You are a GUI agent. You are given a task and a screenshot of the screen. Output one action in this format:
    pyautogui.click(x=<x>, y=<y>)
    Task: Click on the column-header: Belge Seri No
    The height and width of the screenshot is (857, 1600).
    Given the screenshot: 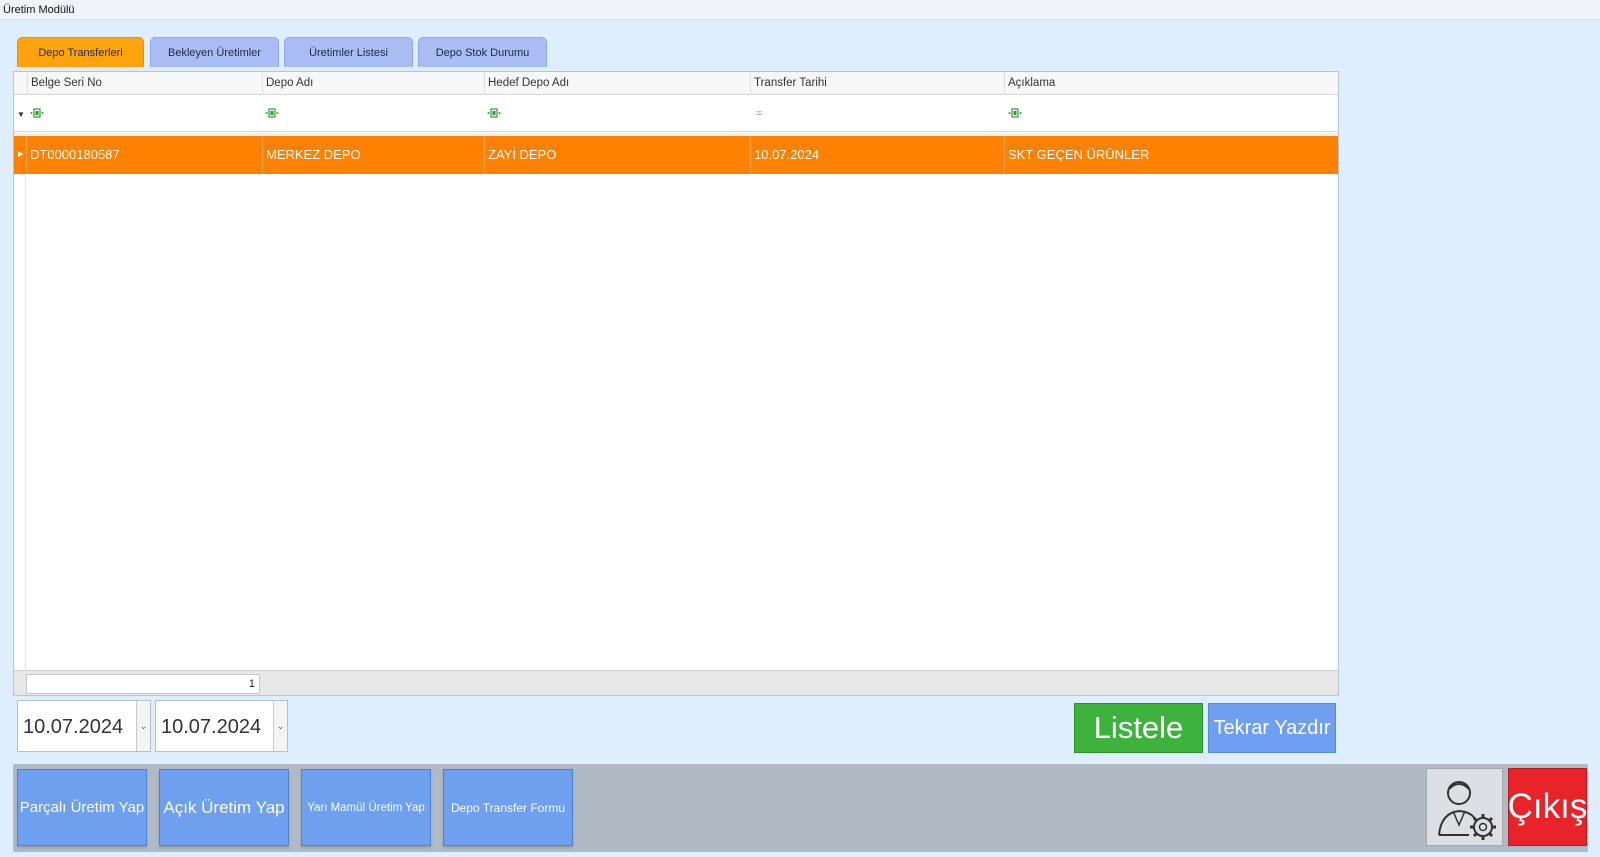 What is the action you would take?
    pyautogui.click(x=144, y=83)
    